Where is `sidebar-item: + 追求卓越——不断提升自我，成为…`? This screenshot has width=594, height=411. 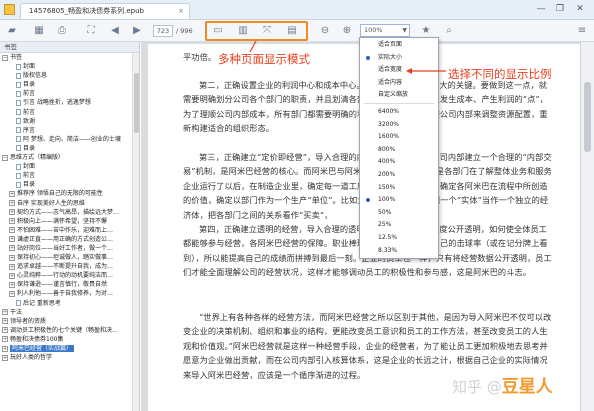
sidebar-item: + 追求卓越——不断提升自我，成为… is located at coordinates (69, 266).